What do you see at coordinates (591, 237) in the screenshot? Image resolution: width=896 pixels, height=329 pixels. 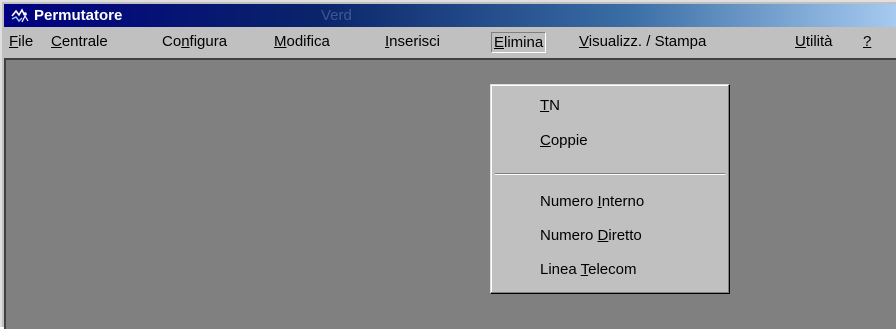 I see `menu-item-numero-diretto: Numero Diretto` at bounding box center [591, 237].